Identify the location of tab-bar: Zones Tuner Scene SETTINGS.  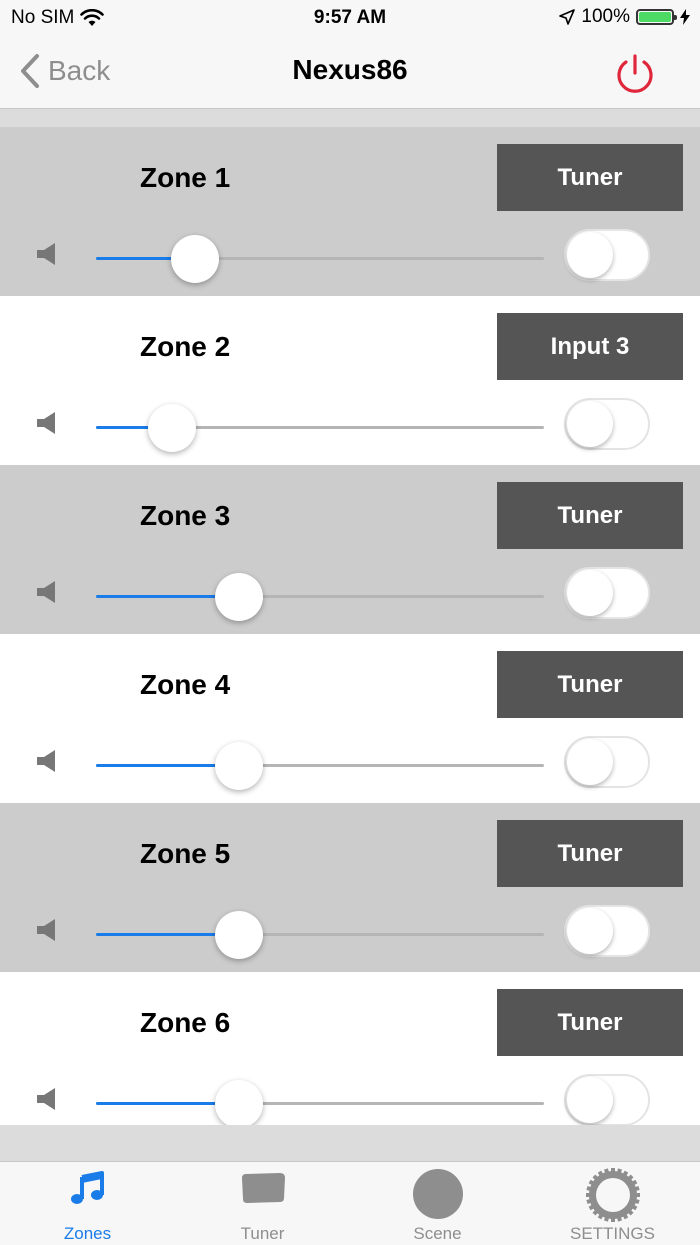
(350, 1203).